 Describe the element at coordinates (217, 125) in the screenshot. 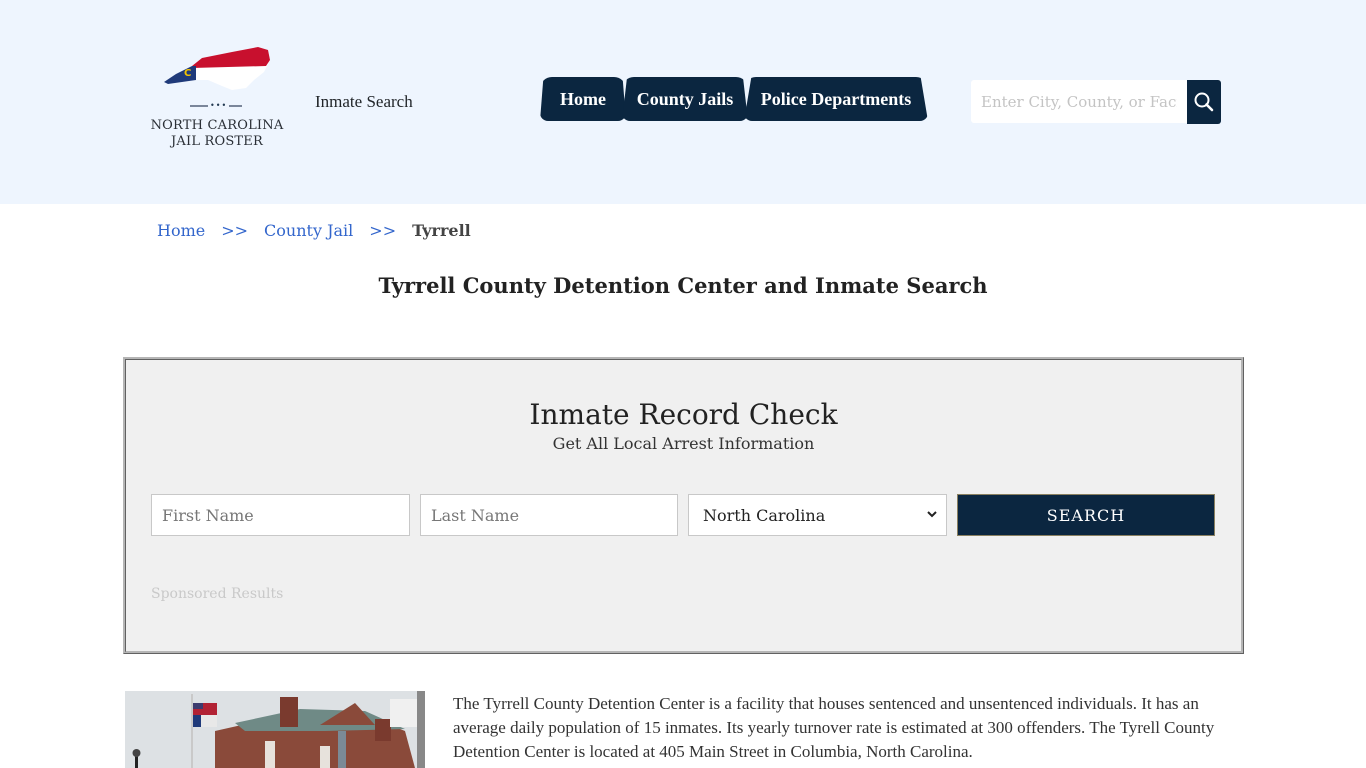

I see `logo-line1: NORTH CAROLINA` at that location.